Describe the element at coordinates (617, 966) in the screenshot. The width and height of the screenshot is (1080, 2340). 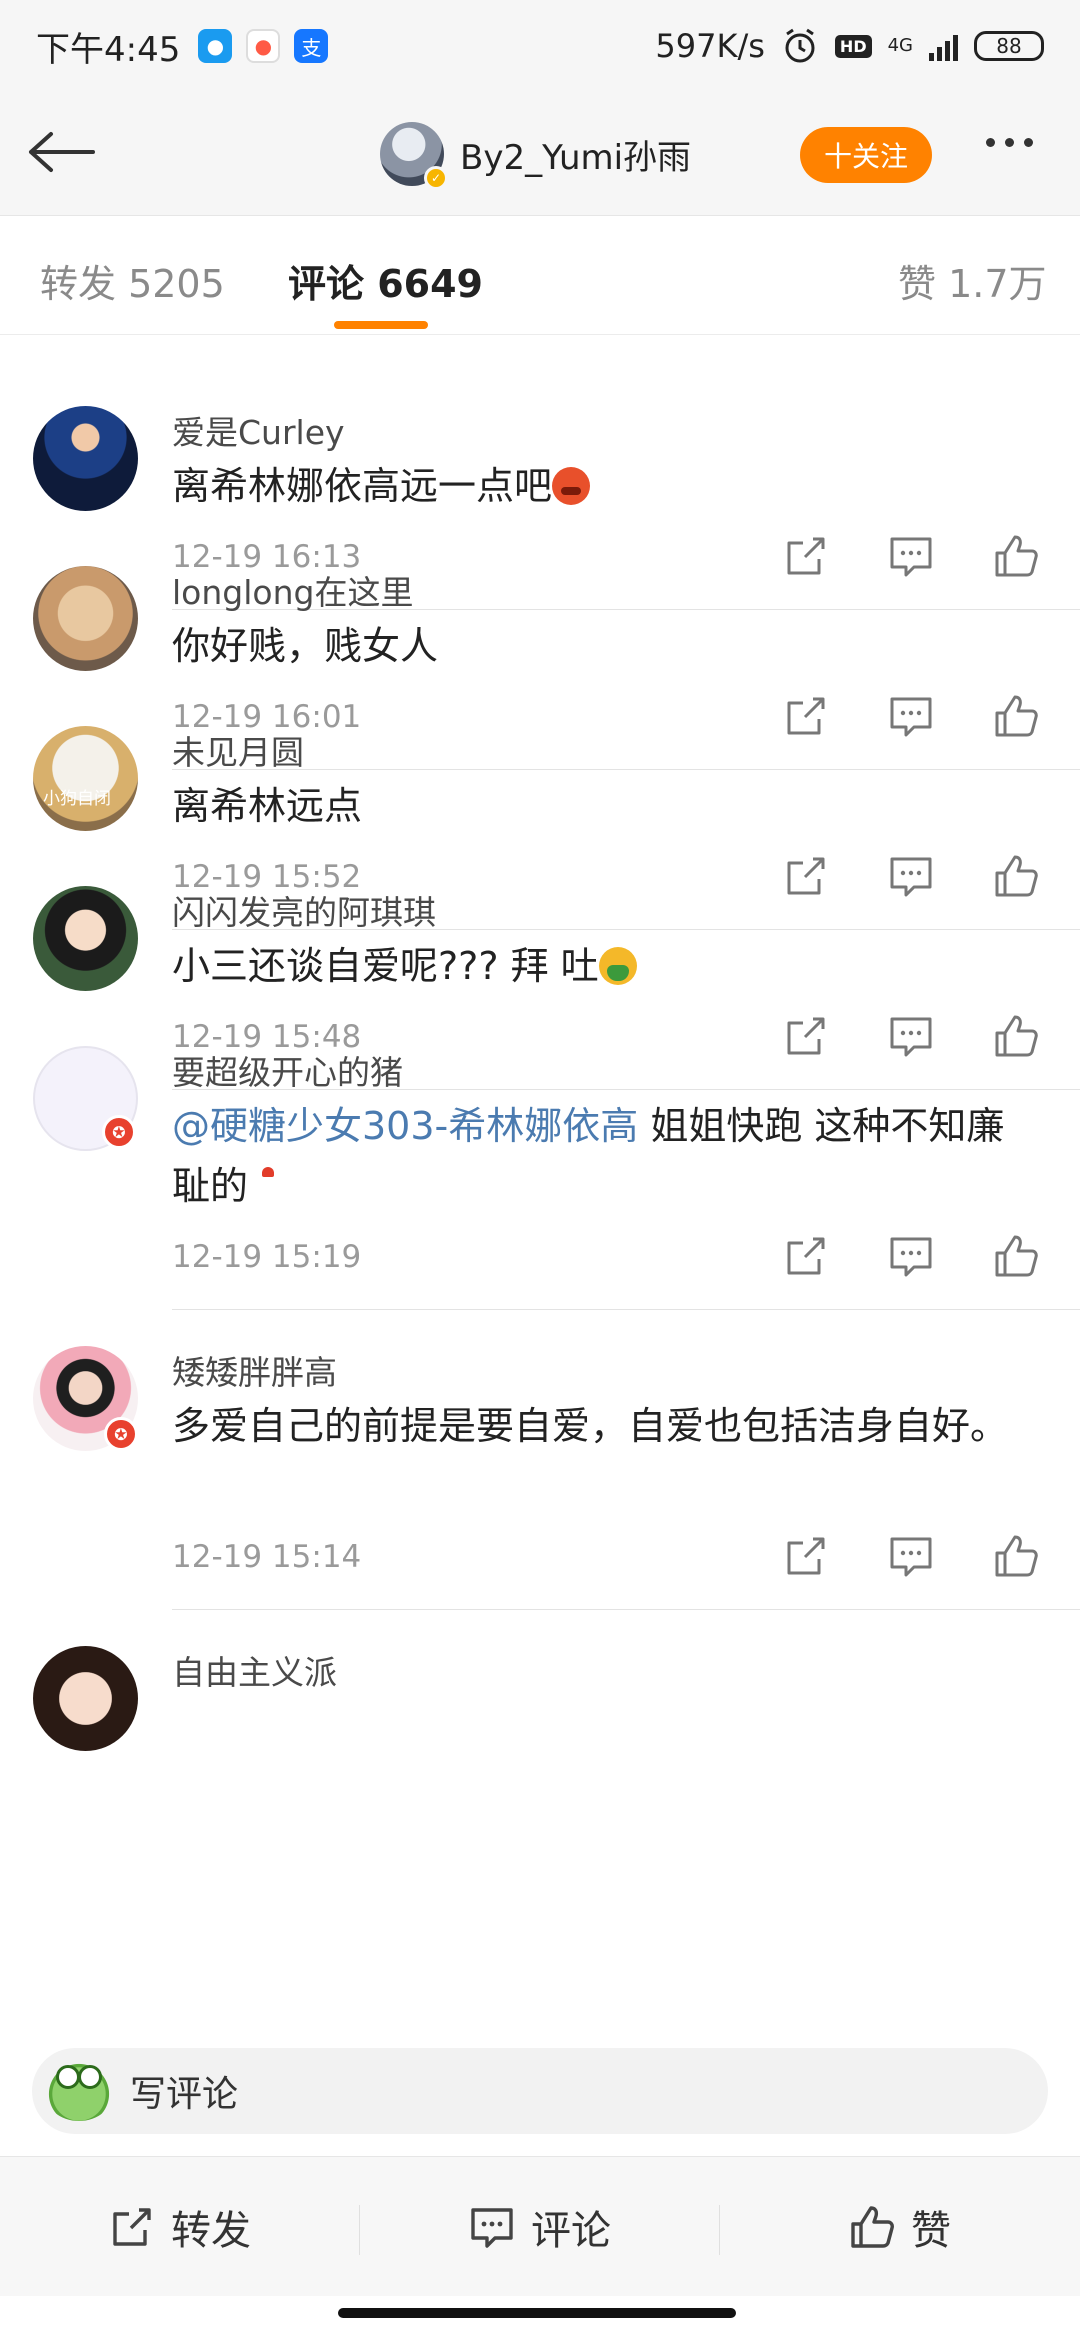
I see `vomit-emoji-icon` at that location.